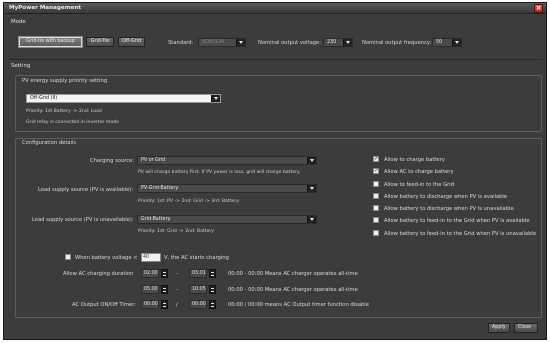 The width and height of the screenshot is (550, 343). What do you see at coordinates (499, 328) in the screenshot?
I see `apply-button: Apply` at bounding box center [499, 328].